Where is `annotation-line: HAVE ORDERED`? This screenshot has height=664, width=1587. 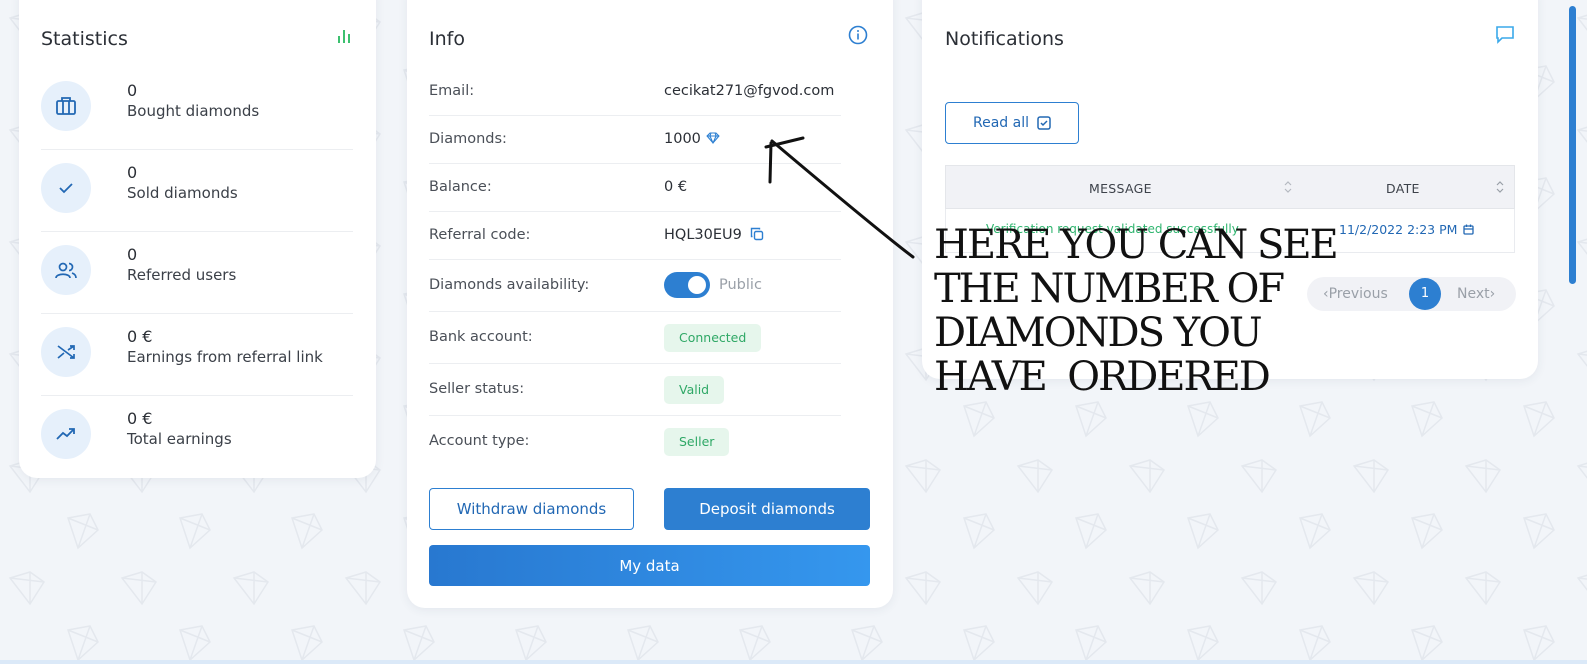
annotation-line: HAVE ORDERED is located at coordinates (1102, 377).